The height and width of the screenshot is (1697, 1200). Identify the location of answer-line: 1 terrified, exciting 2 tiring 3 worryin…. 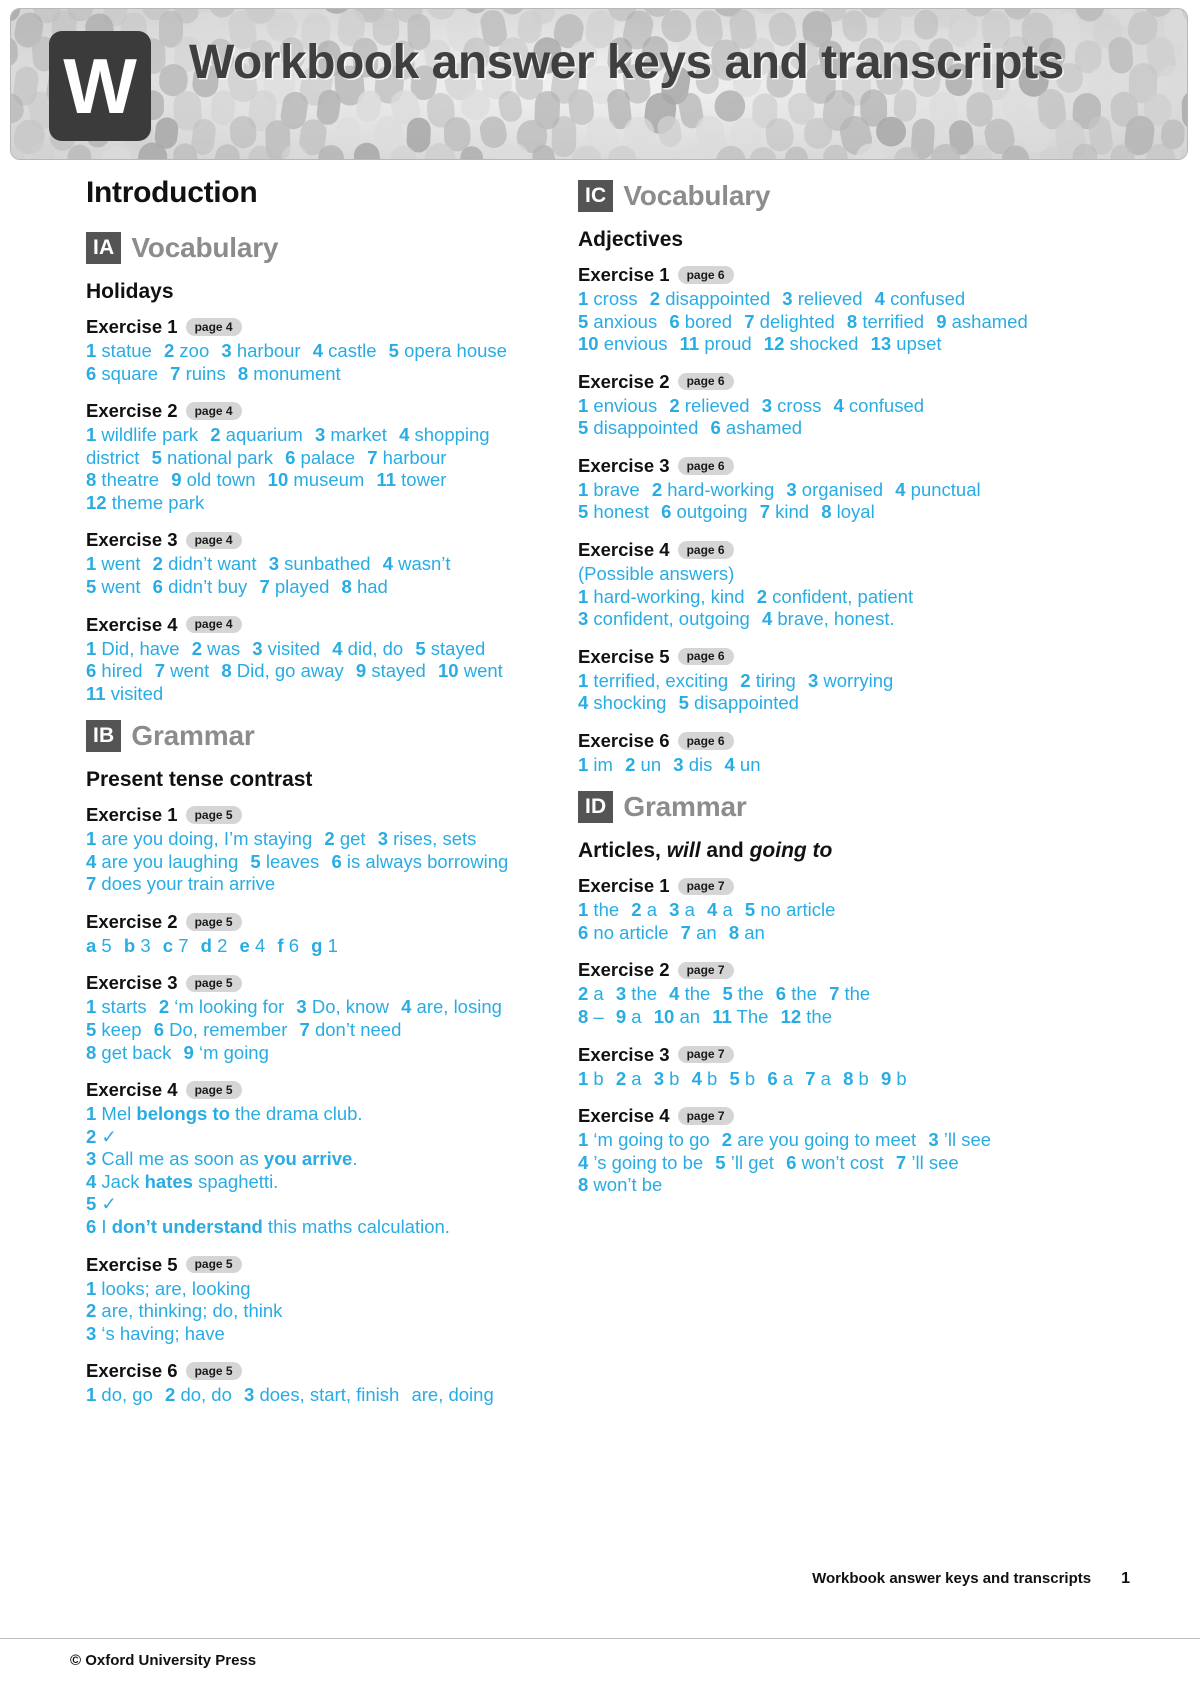
(736, 680).